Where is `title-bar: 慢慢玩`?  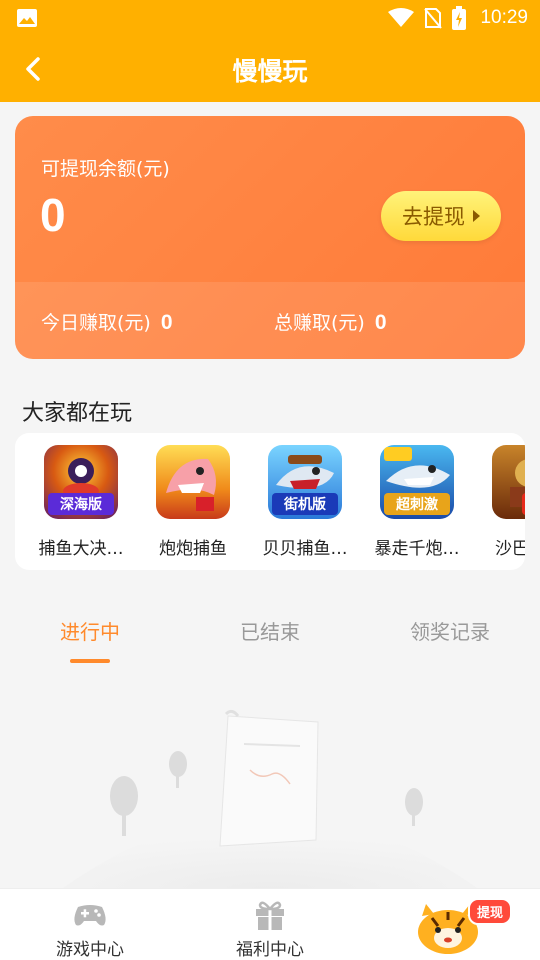 title-bar: 慢慢玩 is located at coordinates (270, 69).